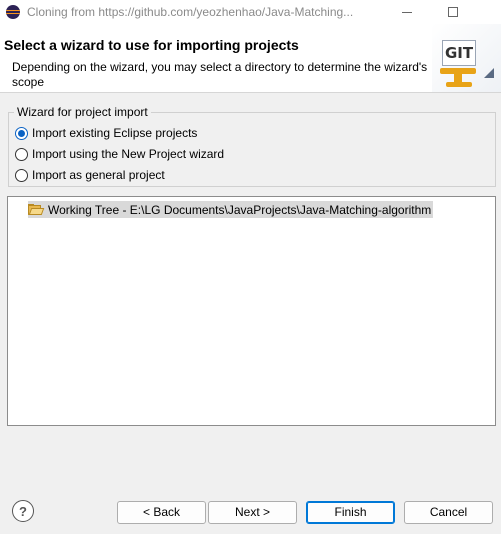 The width and height of the screenshot is (501, 534). I want to click on radio-import-existing: Import existing Eclipse projects, so click(106, 133).